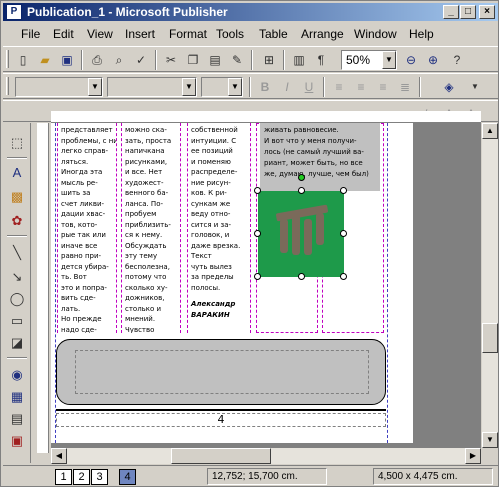  I want to click on horizontal-scrollbar: ◀ ▶, so click(266, 456).